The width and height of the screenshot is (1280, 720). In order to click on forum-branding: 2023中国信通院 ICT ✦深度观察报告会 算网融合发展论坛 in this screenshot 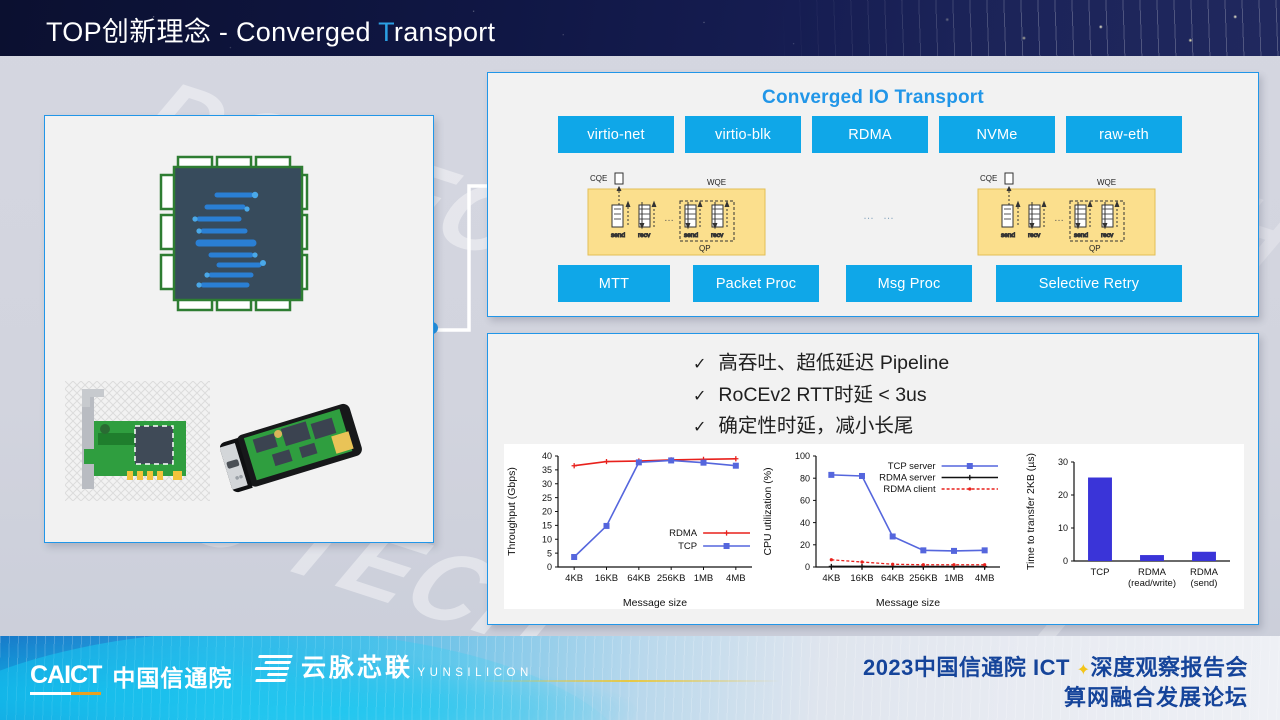, I will do `click(1055, 682)`.